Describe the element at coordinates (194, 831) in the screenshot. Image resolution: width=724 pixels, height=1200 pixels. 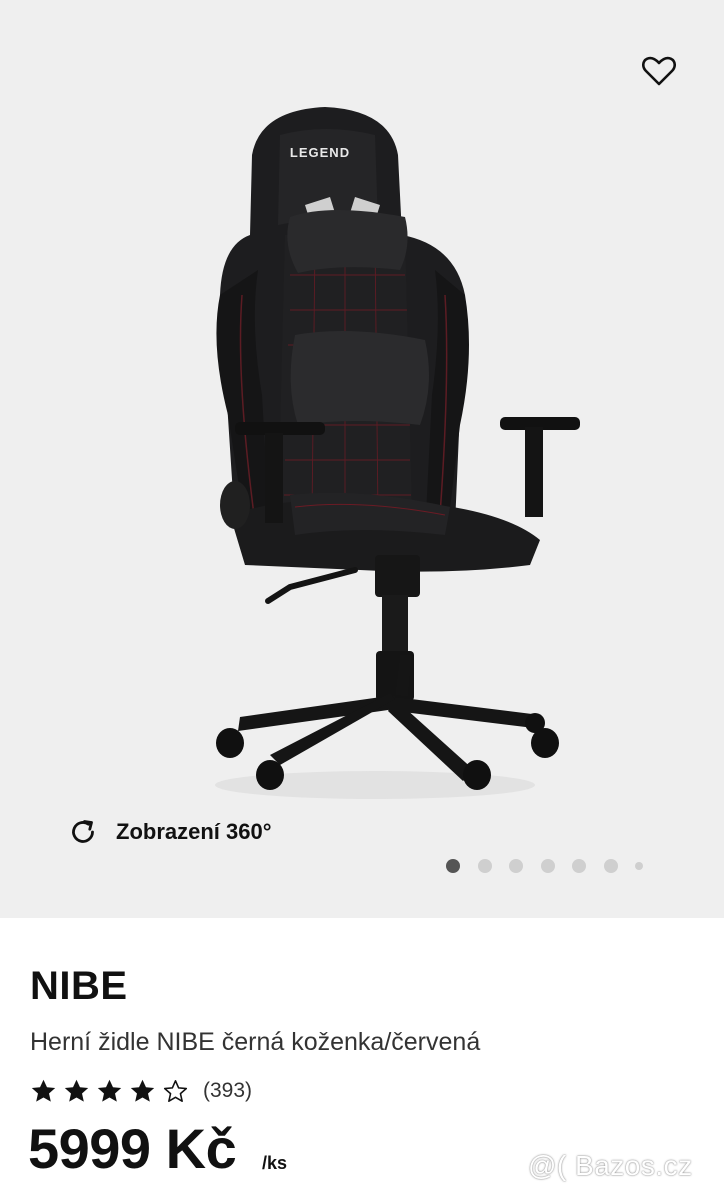
I see `view-360-label: Zobrazení 360°` at that location.